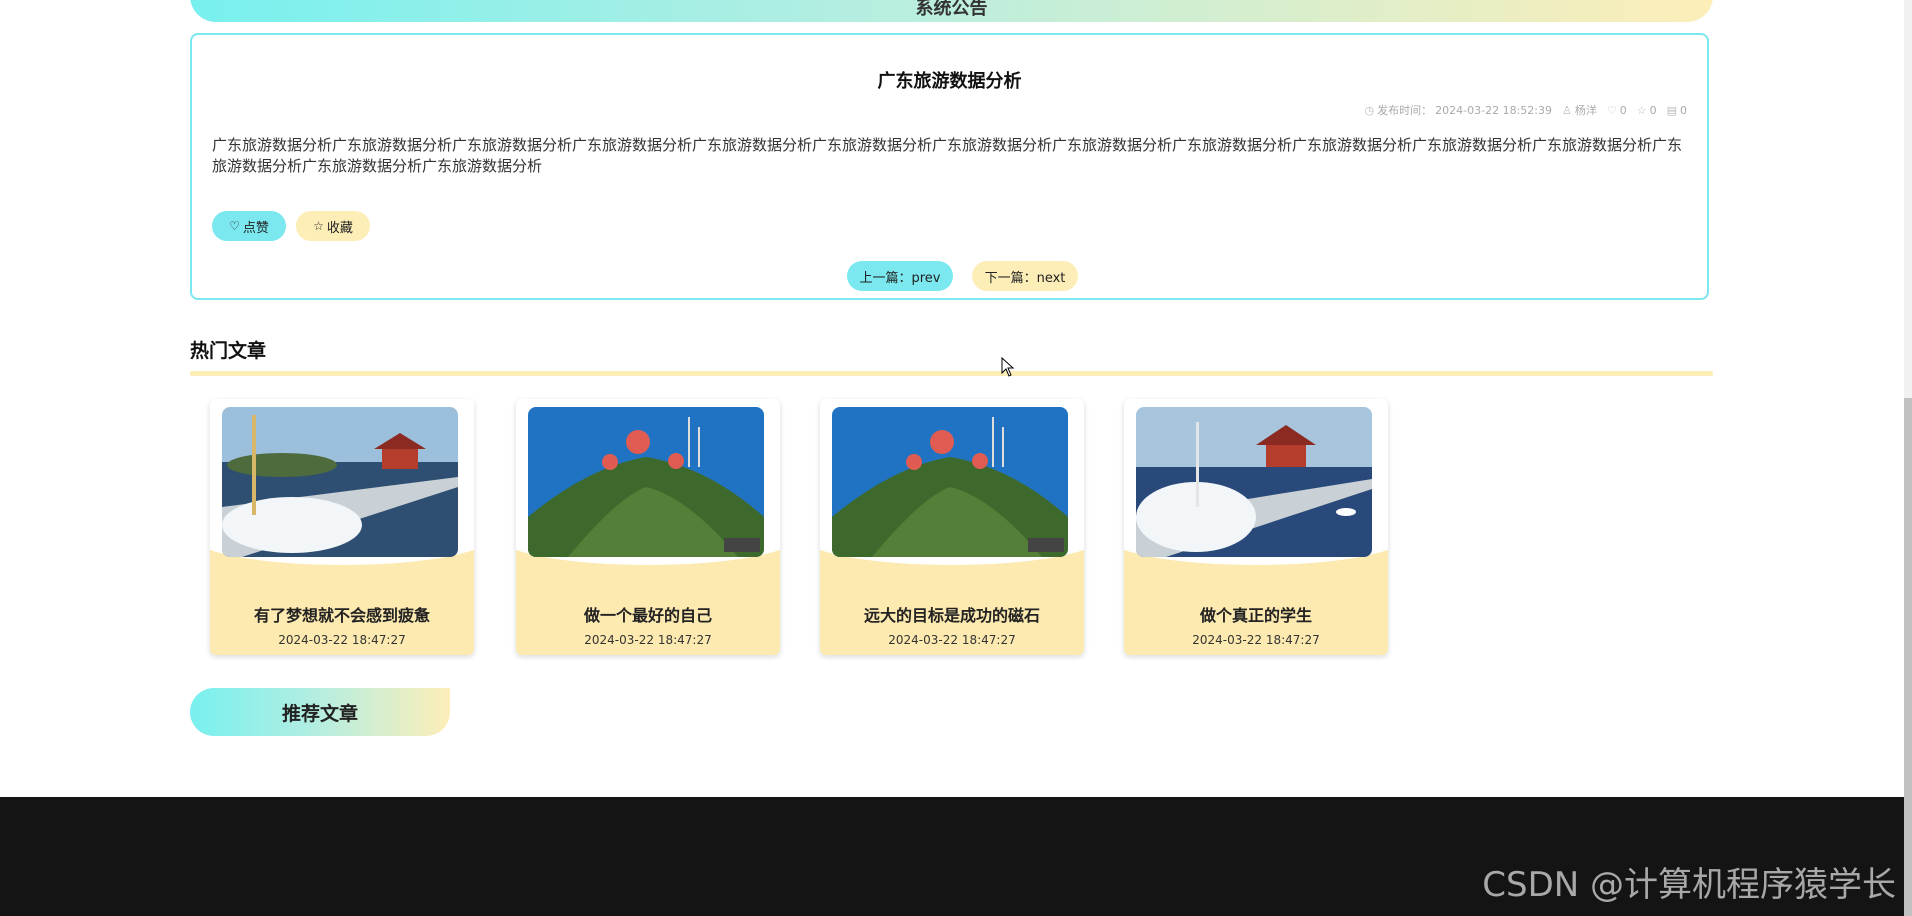  I want to click on footer: CSDN @计算机程序猿学长, so click(952, 856).